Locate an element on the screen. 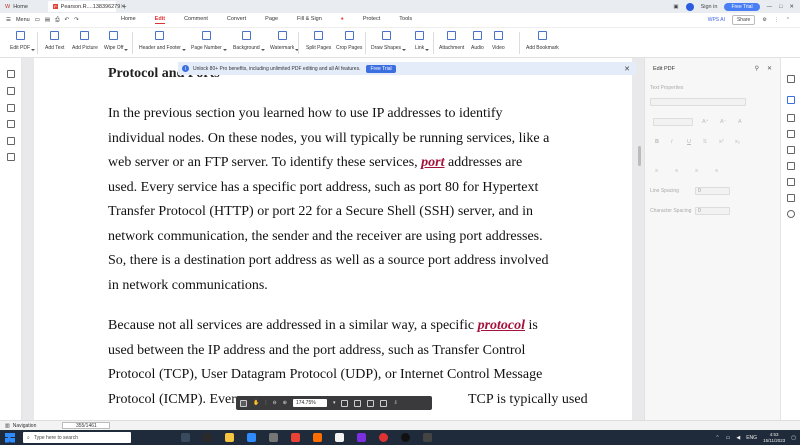  find-icon is located at coordinates (791, 182).